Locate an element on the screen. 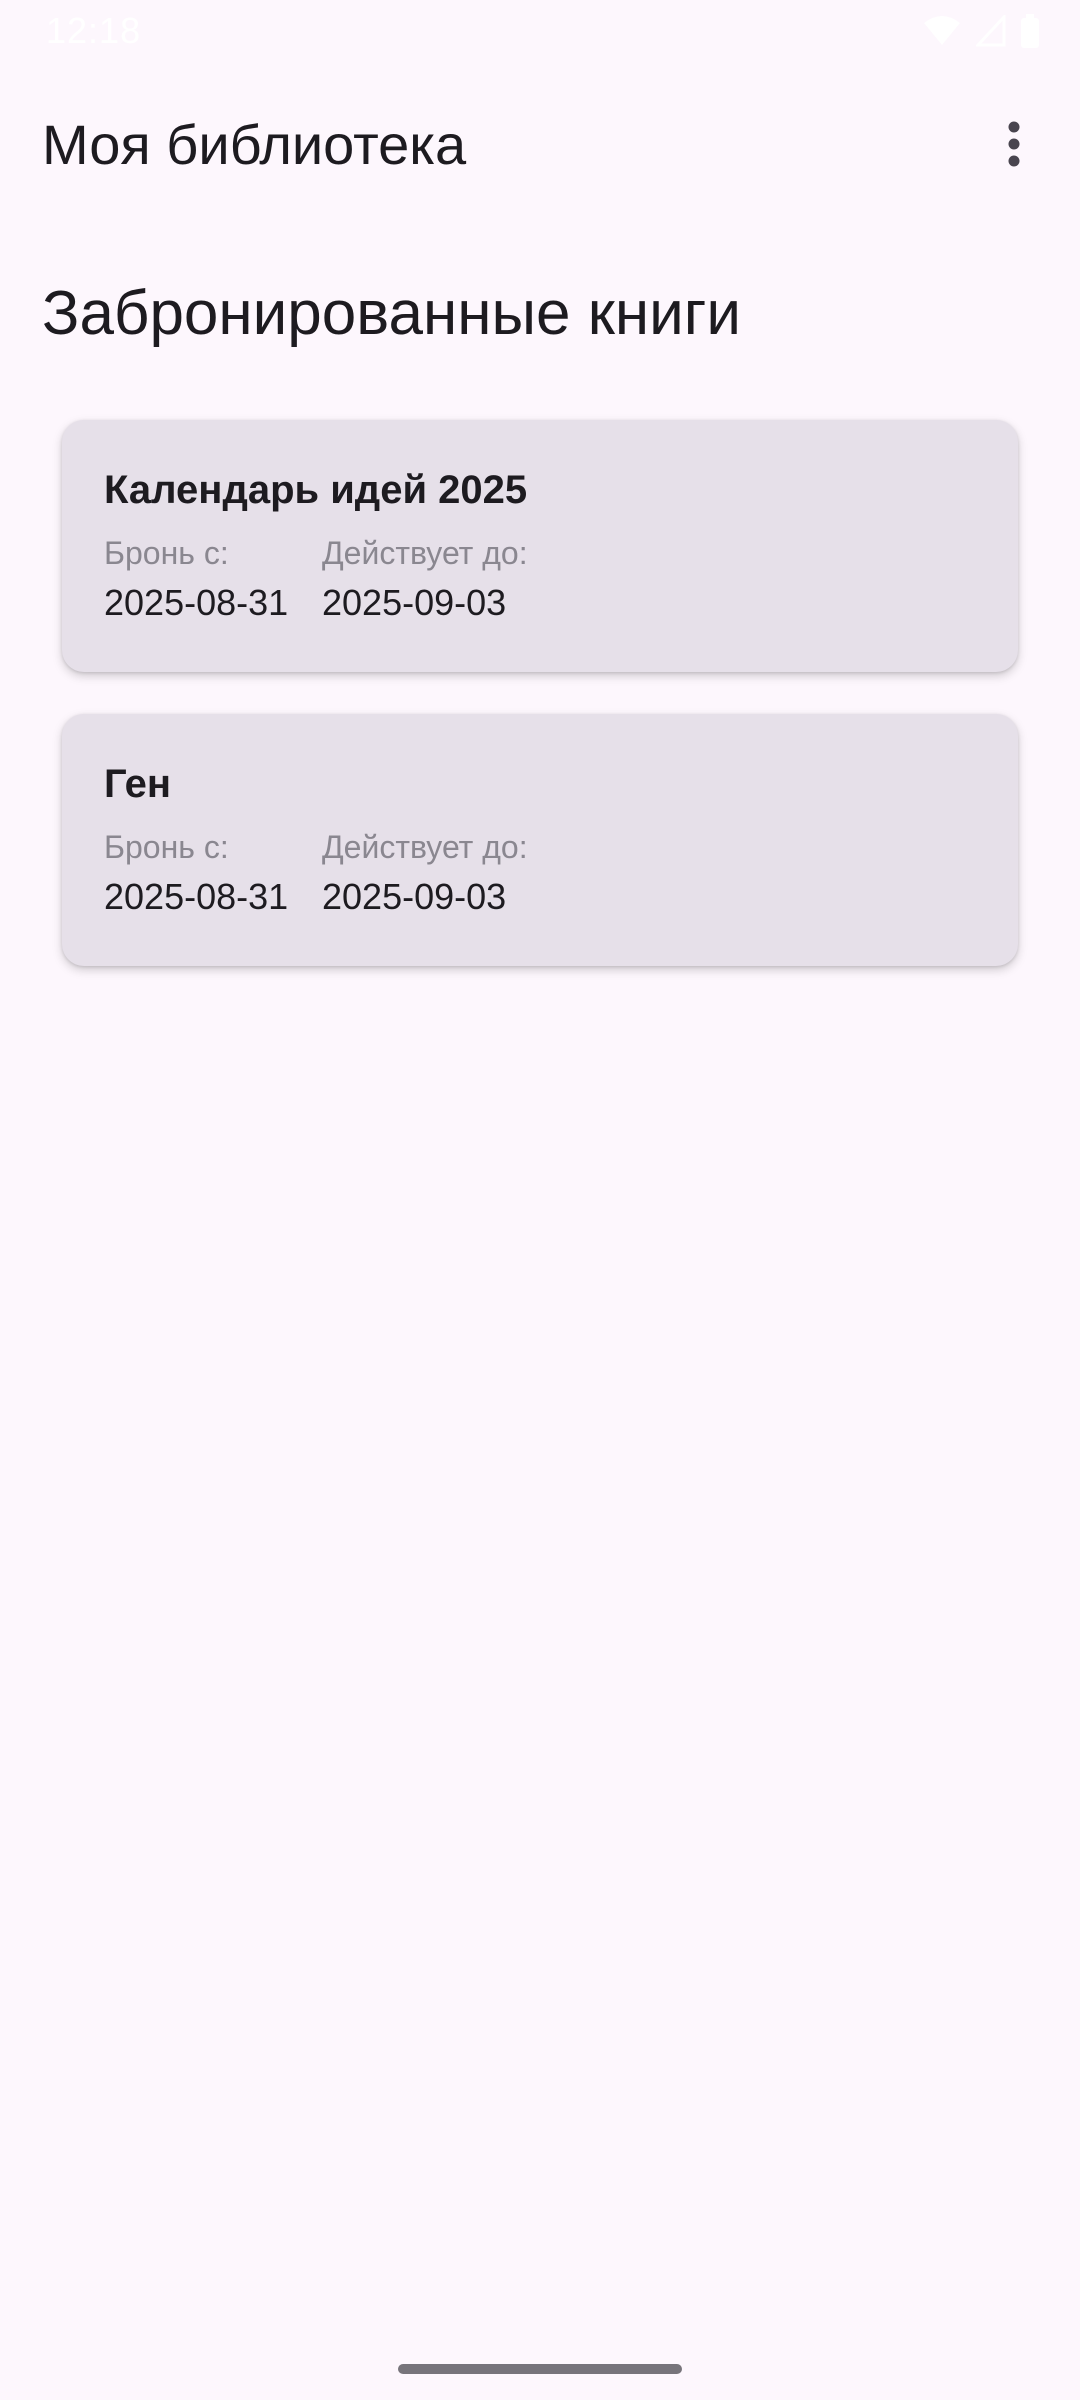  overflow-menu-button is located at coordinates (1014, 146).